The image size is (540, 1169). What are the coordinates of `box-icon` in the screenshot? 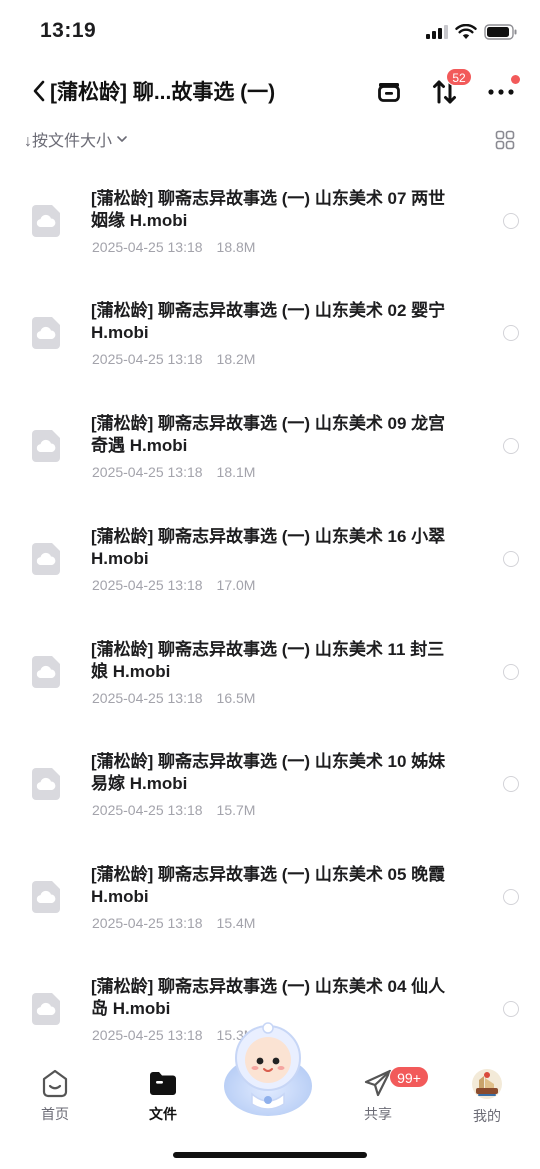 It's located at (389, 91).